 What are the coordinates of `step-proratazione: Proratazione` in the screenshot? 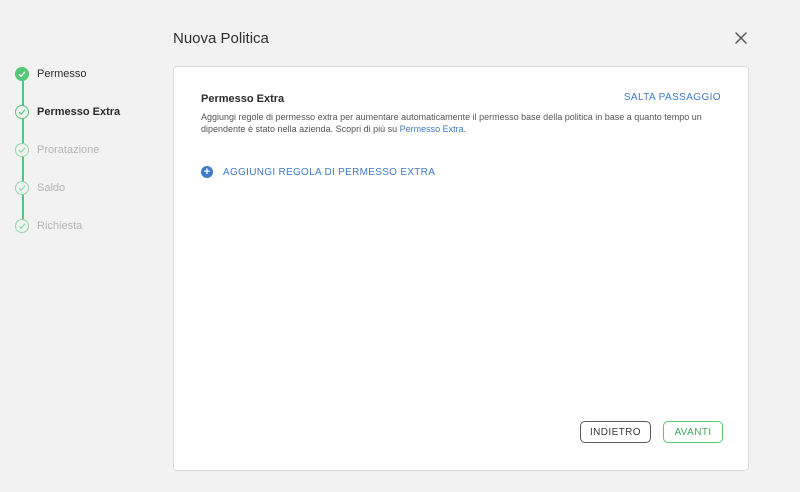 It's located at (57, 150).